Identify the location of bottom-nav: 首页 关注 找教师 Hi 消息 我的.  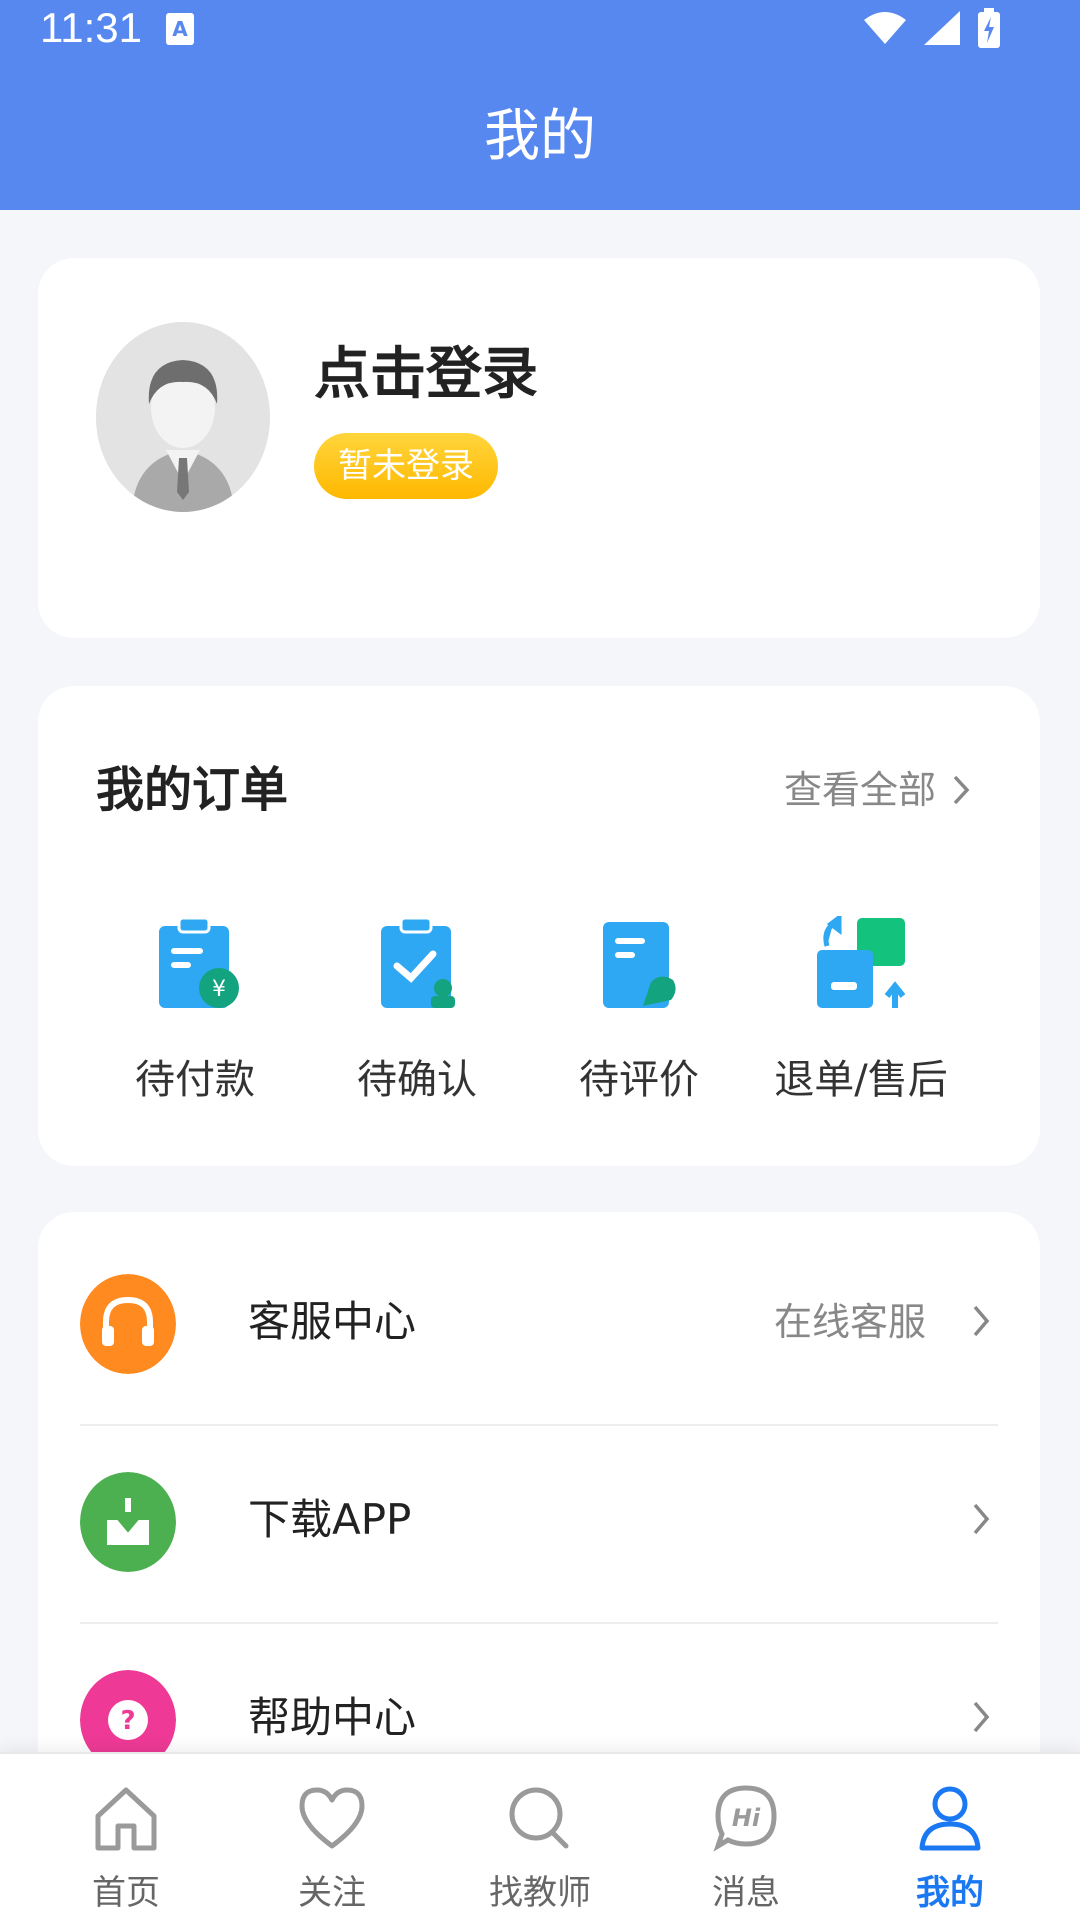
(540, 1836).